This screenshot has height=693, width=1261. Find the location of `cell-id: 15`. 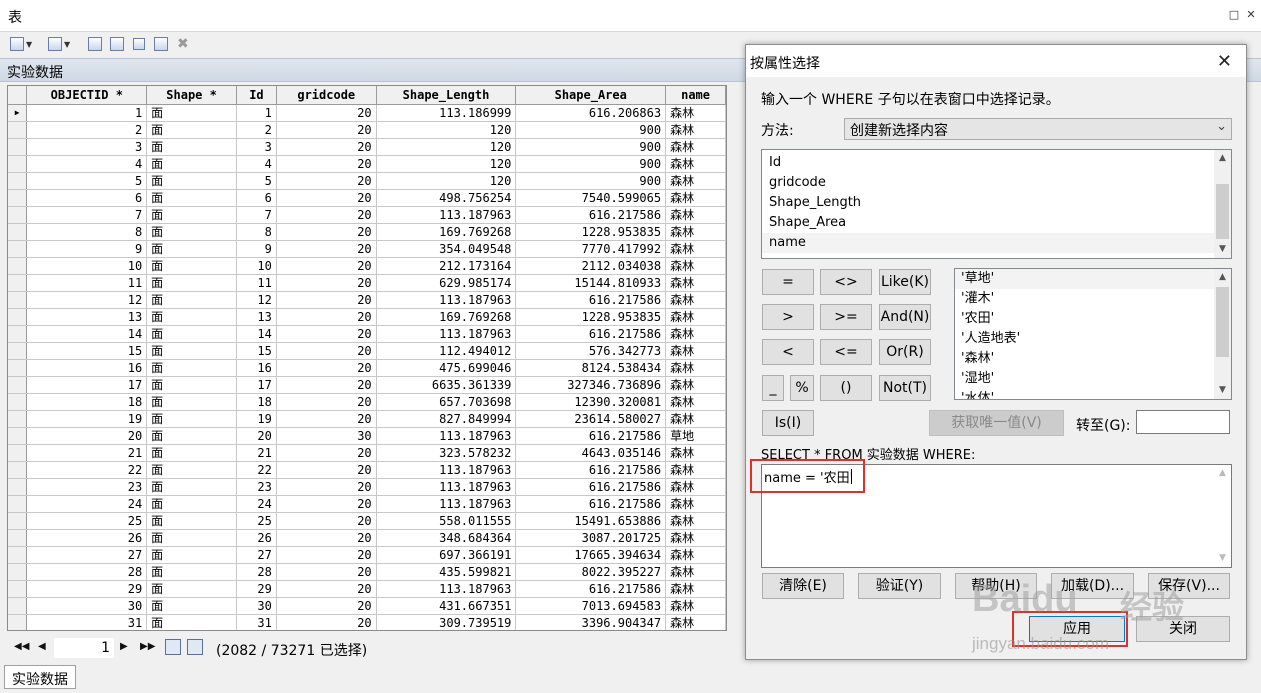

cell-id: 15 is located at coordinates (256, 351).